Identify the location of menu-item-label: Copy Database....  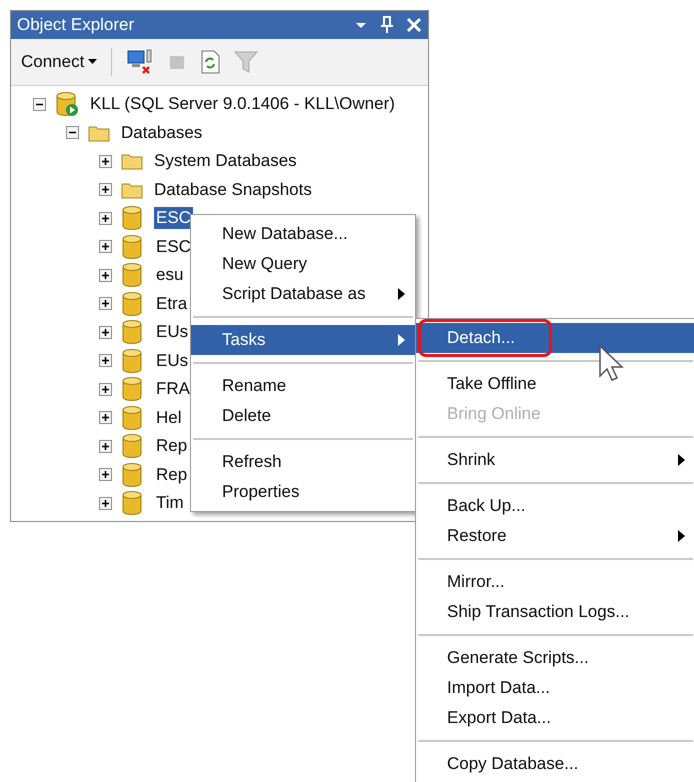
(513, 764).